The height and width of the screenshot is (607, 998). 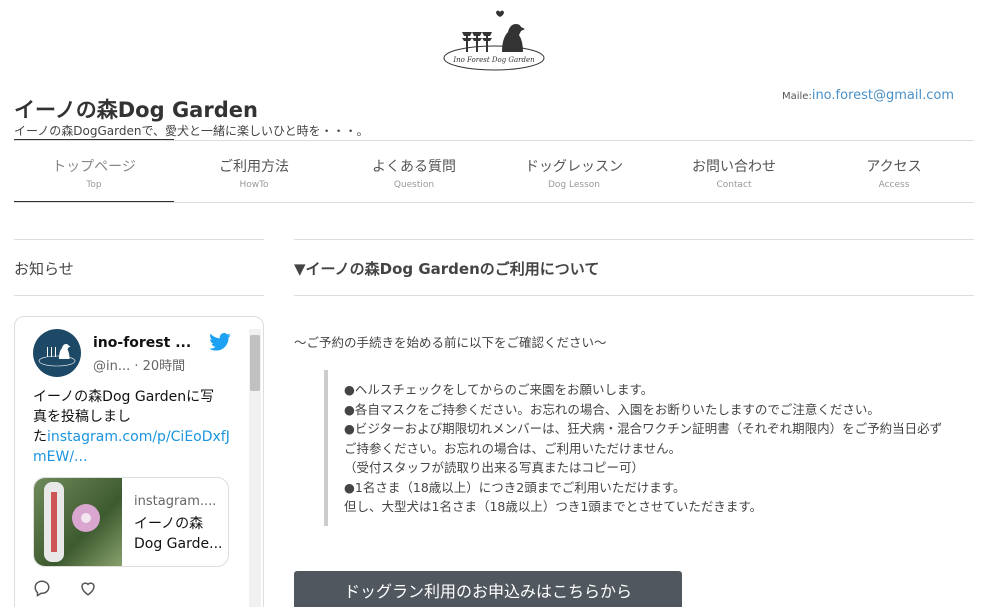 I want to click on nav-item-top: トップページ Top, so click(x=94, y=172).